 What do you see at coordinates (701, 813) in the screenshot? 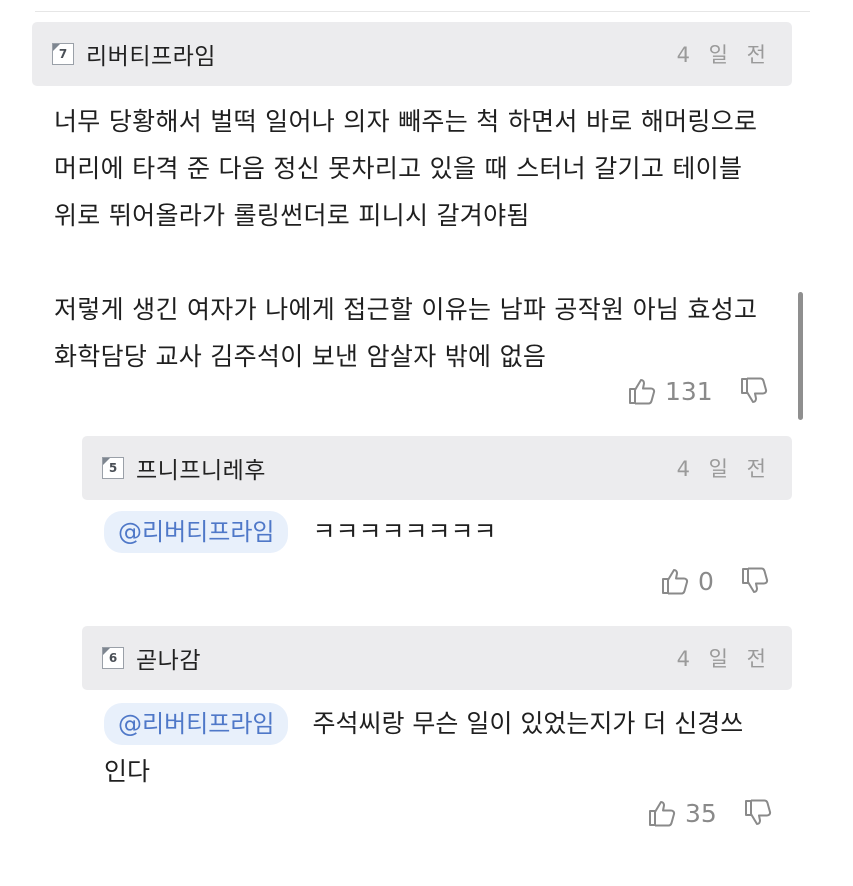
I see `like-count: 35` at bounding box center [701, 813].